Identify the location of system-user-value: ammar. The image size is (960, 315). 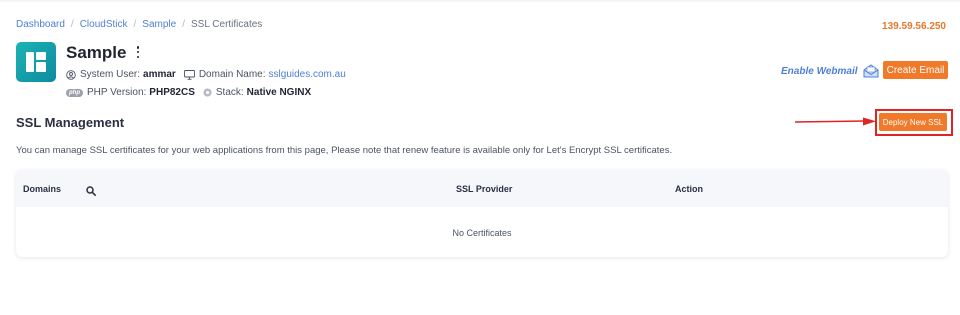
(159, 74).